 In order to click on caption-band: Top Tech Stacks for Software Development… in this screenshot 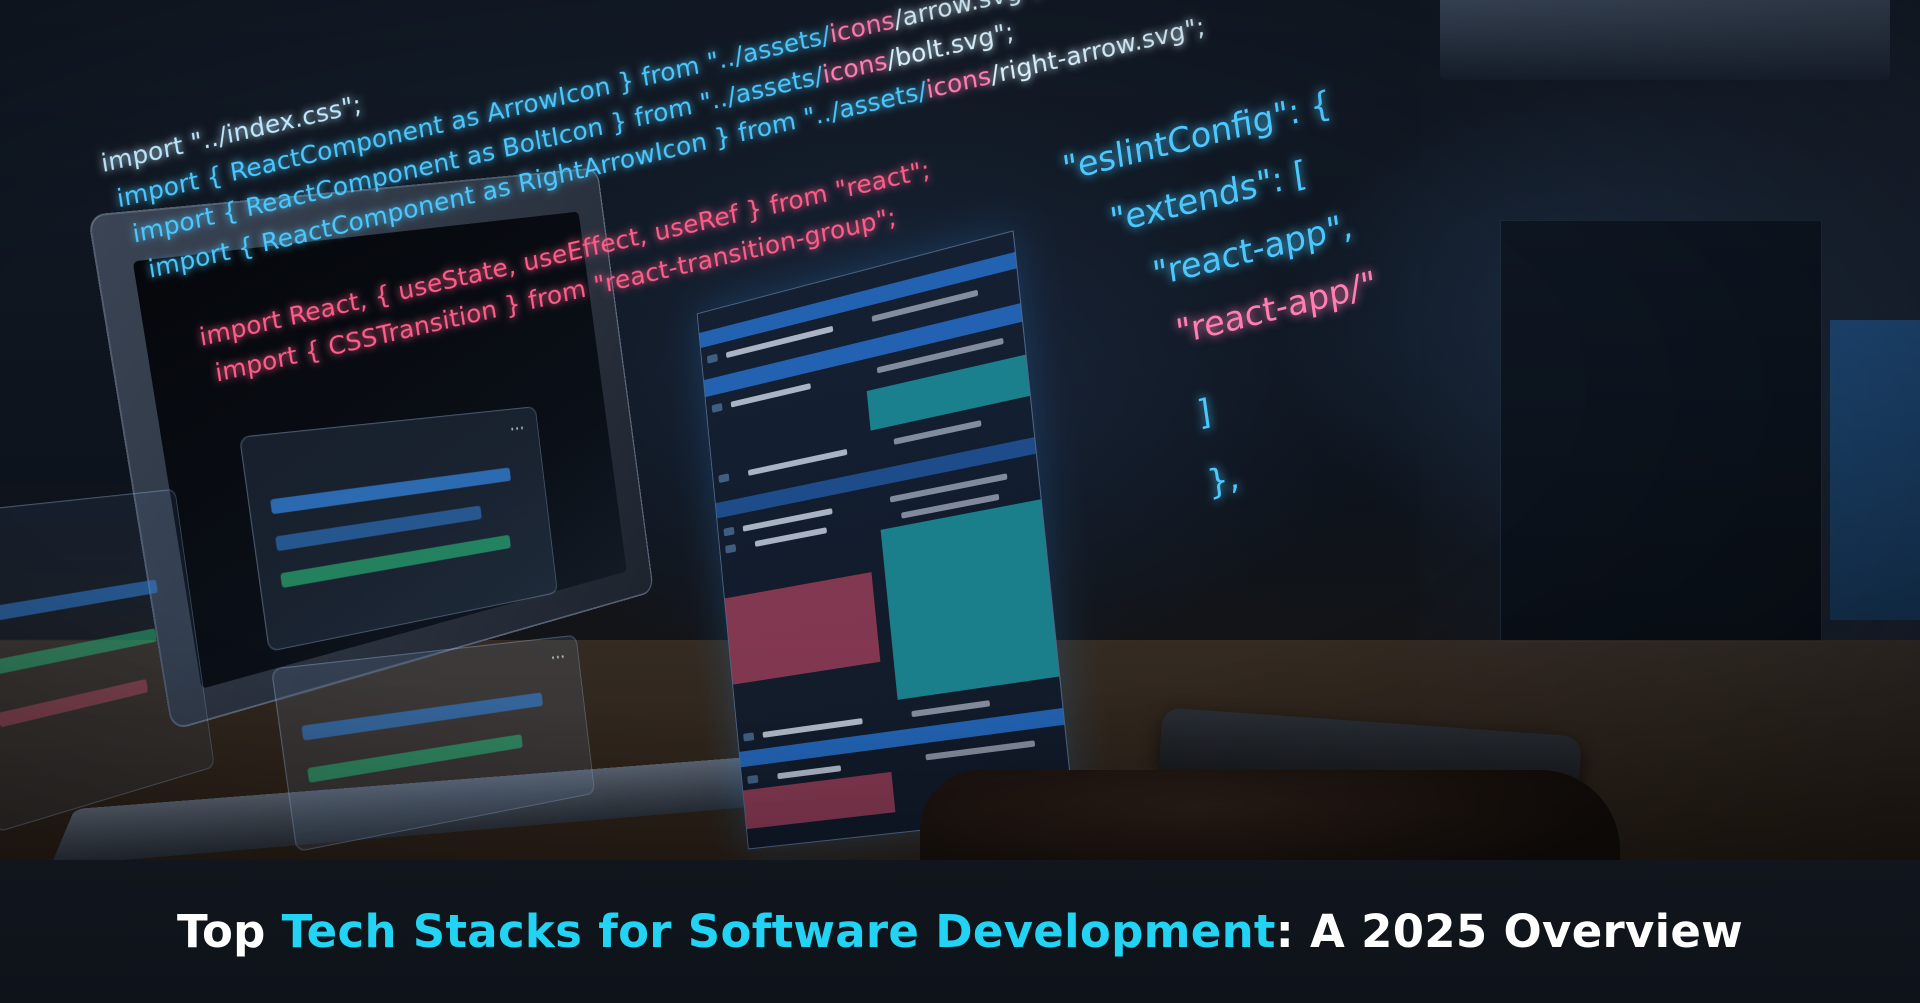, I will do `click(960, 931)`.